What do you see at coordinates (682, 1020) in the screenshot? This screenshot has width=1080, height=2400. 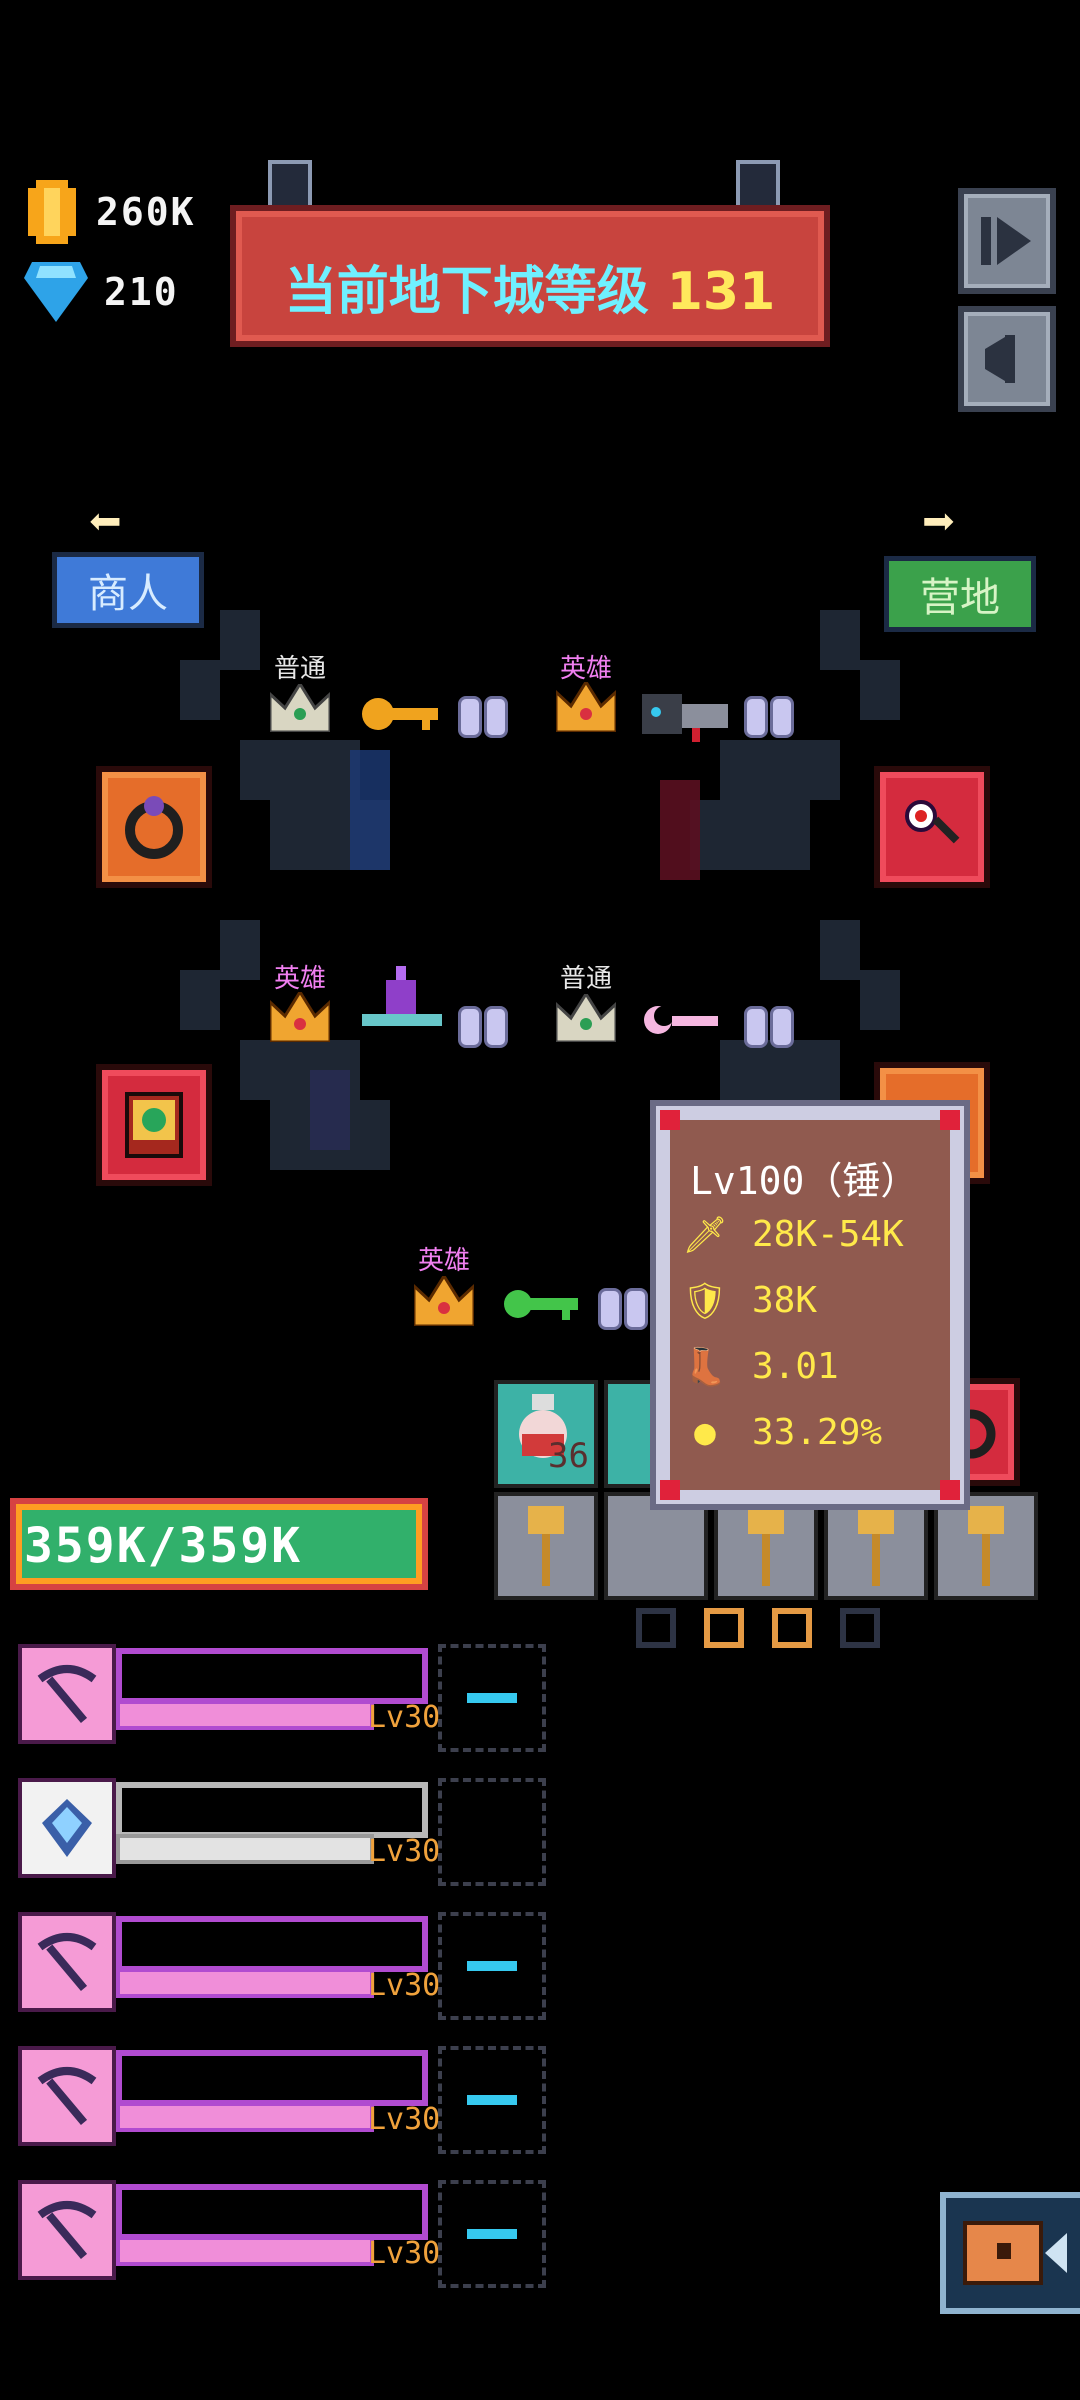 I see `moon-wand-icon` at bounding box center [682, 1020].